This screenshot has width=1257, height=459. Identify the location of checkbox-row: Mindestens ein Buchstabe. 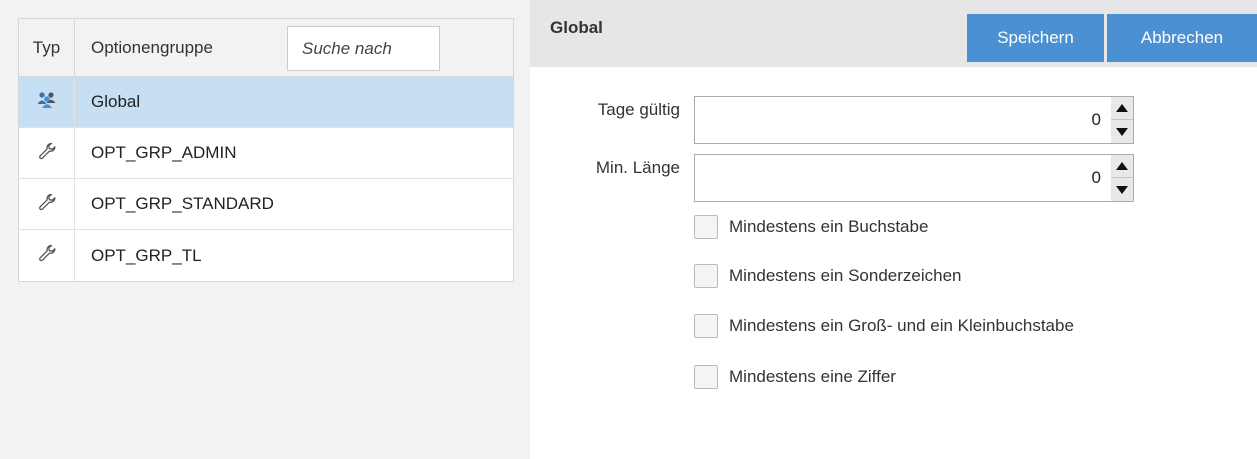
(811, 227).